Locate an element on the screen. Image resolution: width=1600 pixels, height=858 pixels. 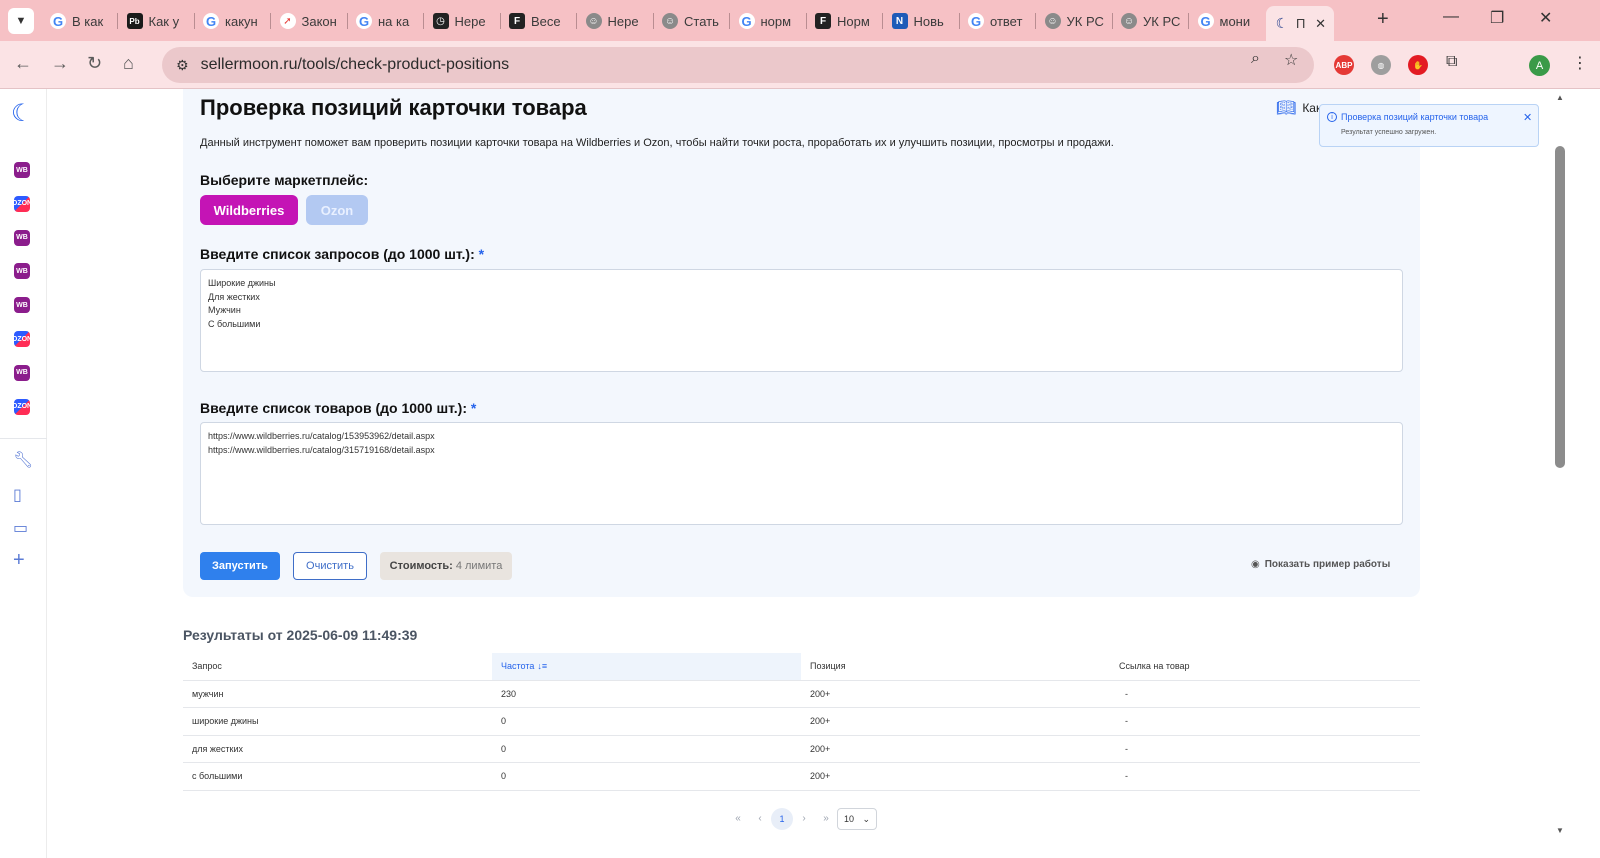
wildberries-button: Wildberries is located at coordinates (249, 210).